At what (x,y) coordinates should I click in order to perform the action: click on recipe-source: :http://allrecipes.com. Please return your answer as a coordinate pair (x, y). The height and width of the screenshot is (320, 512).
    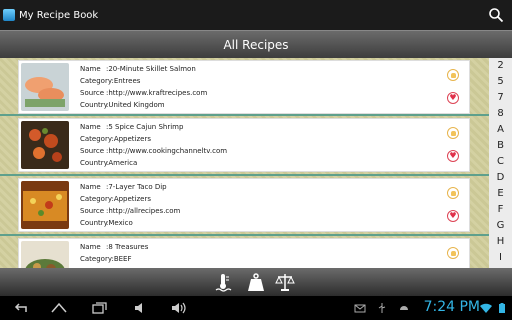
    Looking at the image, I should click on (143, 211).